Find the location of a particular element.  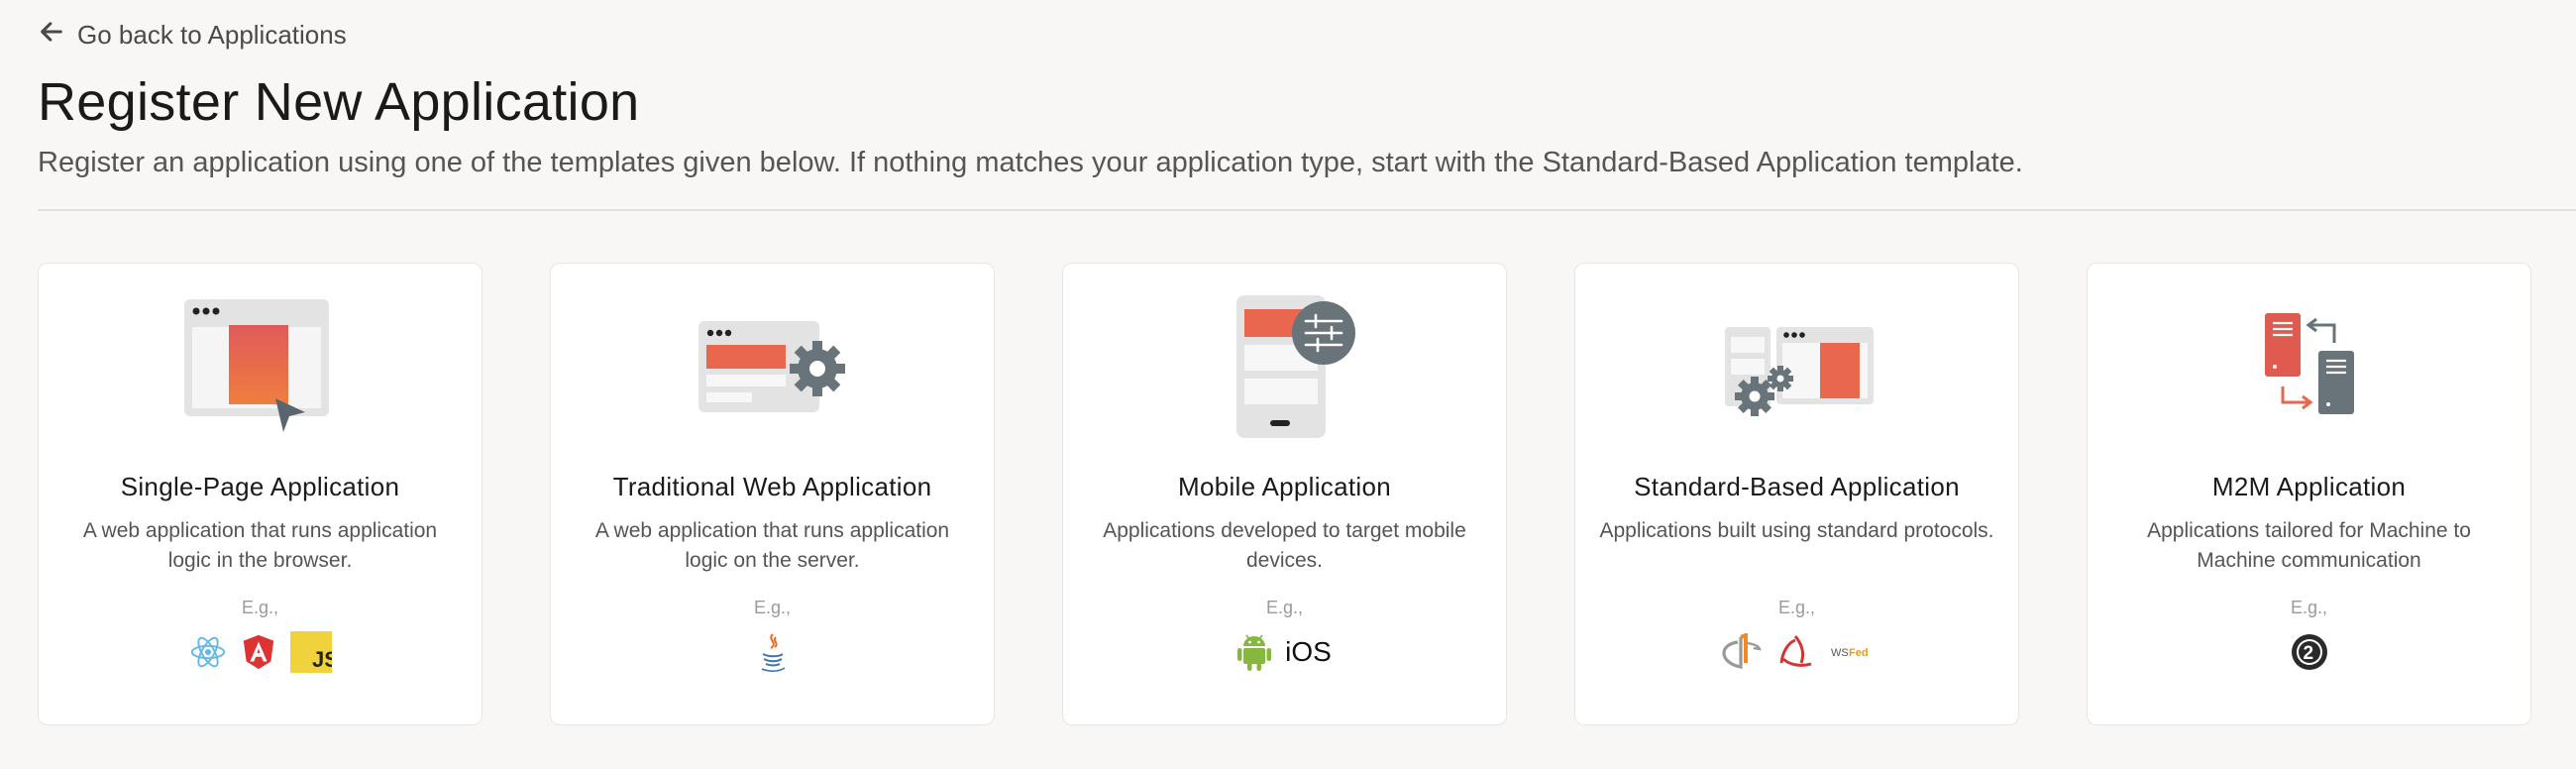

card-title: Traditional Web Application is located at coordinates (772, 486).